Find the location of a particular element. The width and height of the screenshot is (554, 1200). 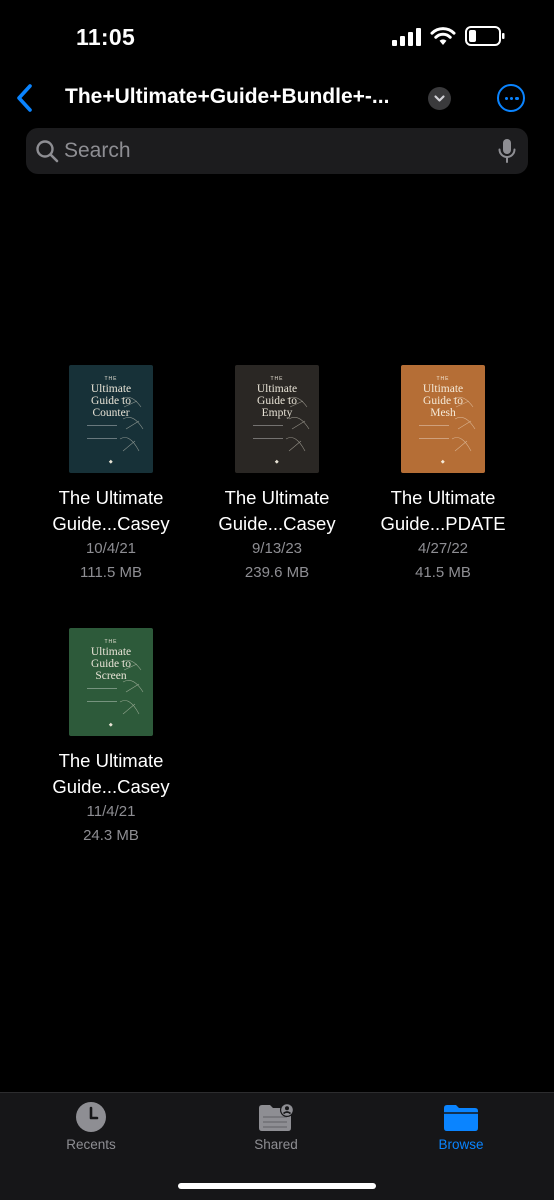

folder-icon is located at coordinates (461, 1118).